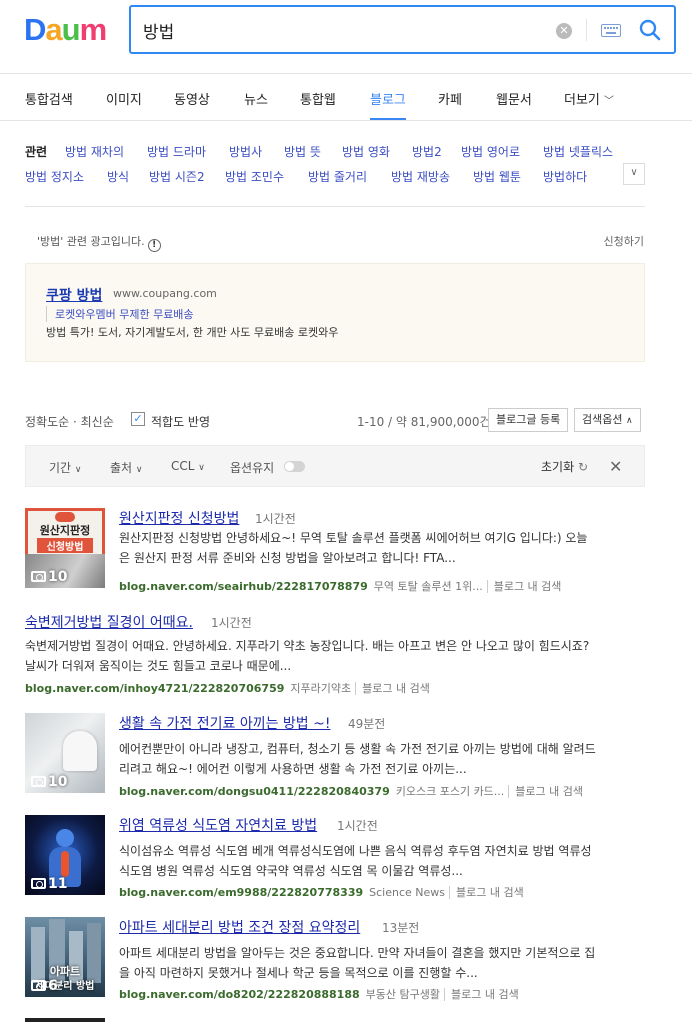  I want to click on filter-period: 기간 ∨, so click(65, 467).